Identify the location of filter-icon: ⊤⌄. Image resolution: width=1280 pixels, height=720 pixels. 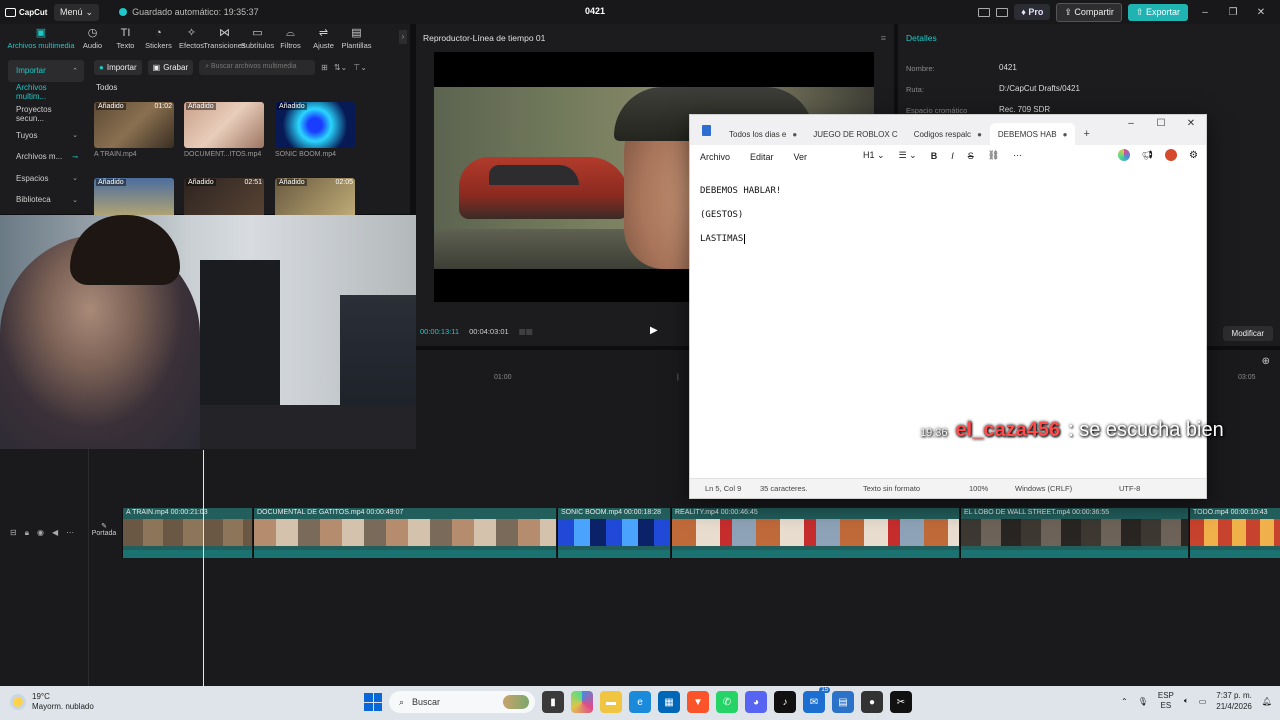
(360, 67).